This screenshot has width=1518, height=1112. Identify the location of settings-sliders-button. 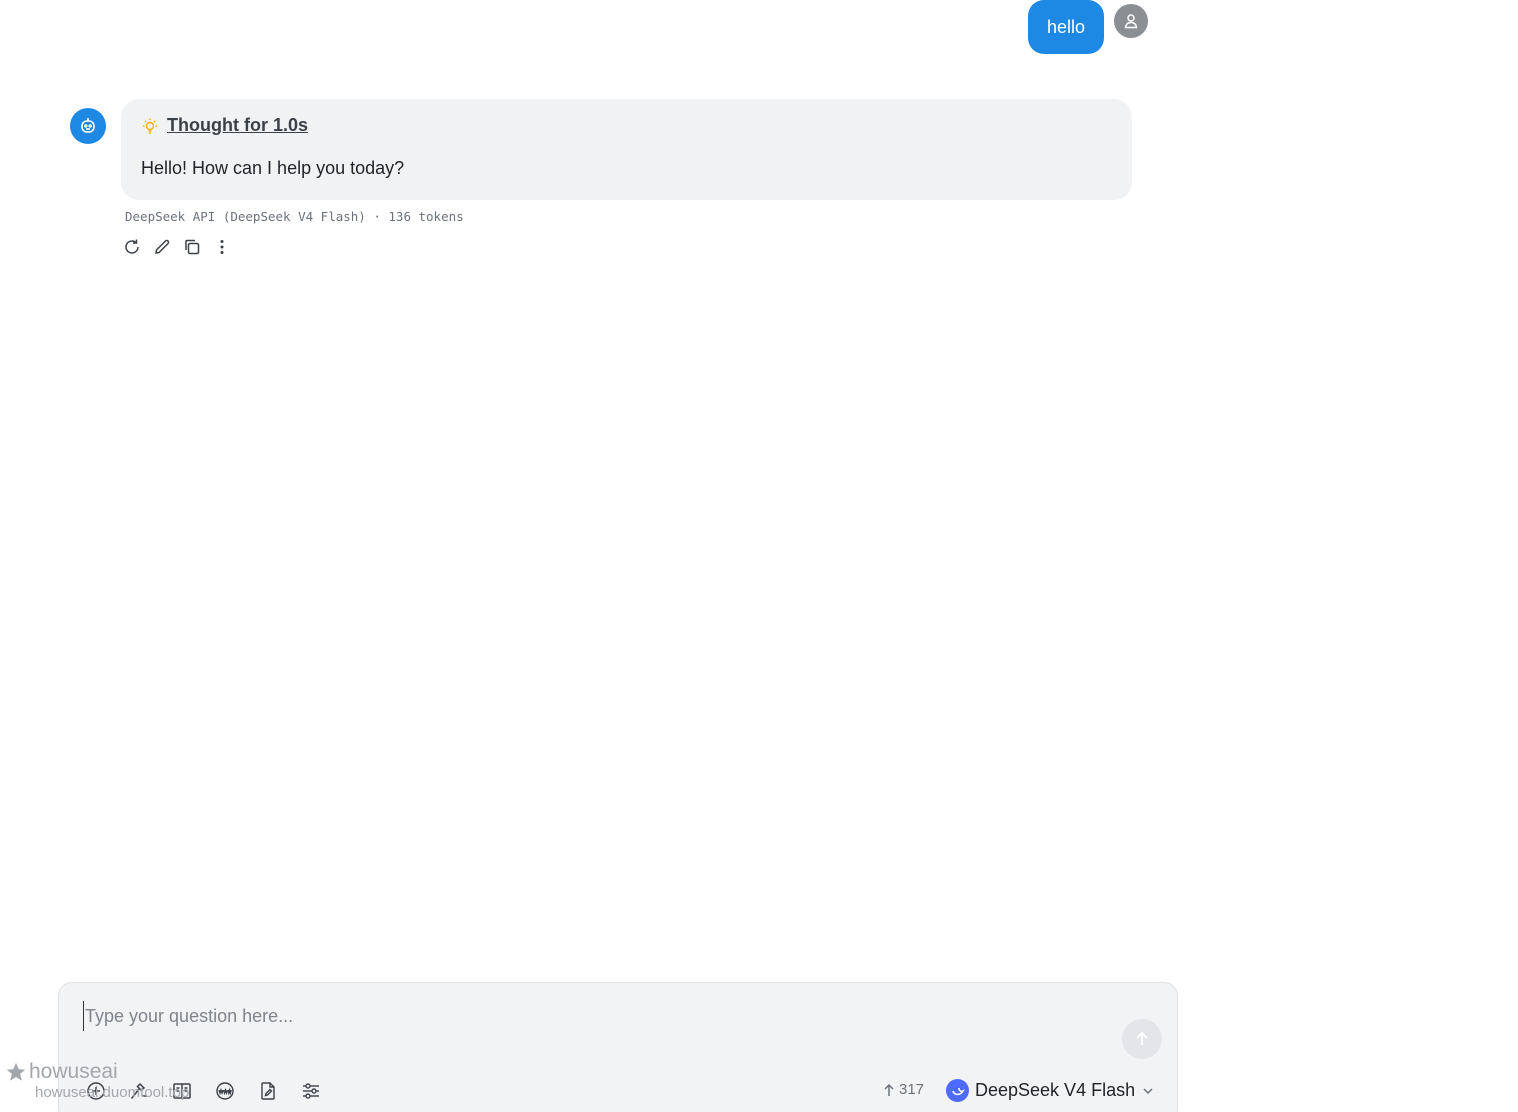
(311, 1091).